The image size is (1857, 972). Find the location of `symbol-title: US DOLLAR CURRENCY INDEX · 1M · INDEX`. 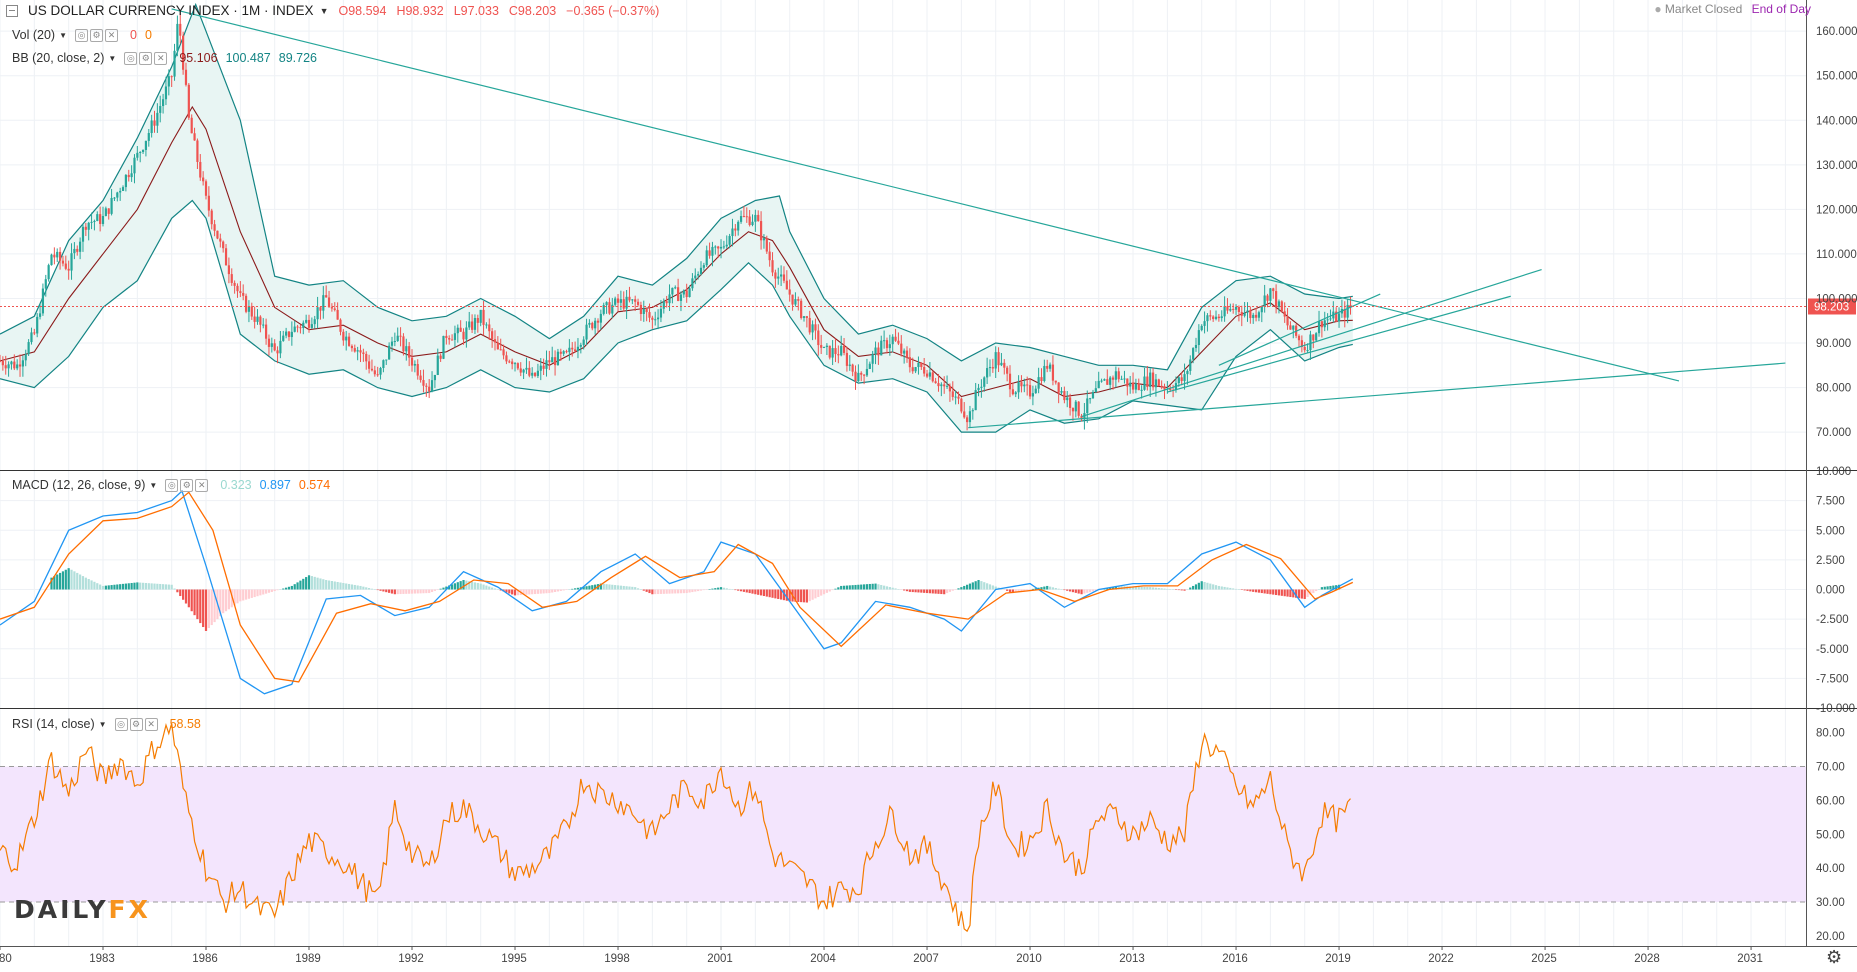

symbol-title: US DOLLAR CURRENCY INDEX · 1M · INDEX is located at coordinates (171, 10).